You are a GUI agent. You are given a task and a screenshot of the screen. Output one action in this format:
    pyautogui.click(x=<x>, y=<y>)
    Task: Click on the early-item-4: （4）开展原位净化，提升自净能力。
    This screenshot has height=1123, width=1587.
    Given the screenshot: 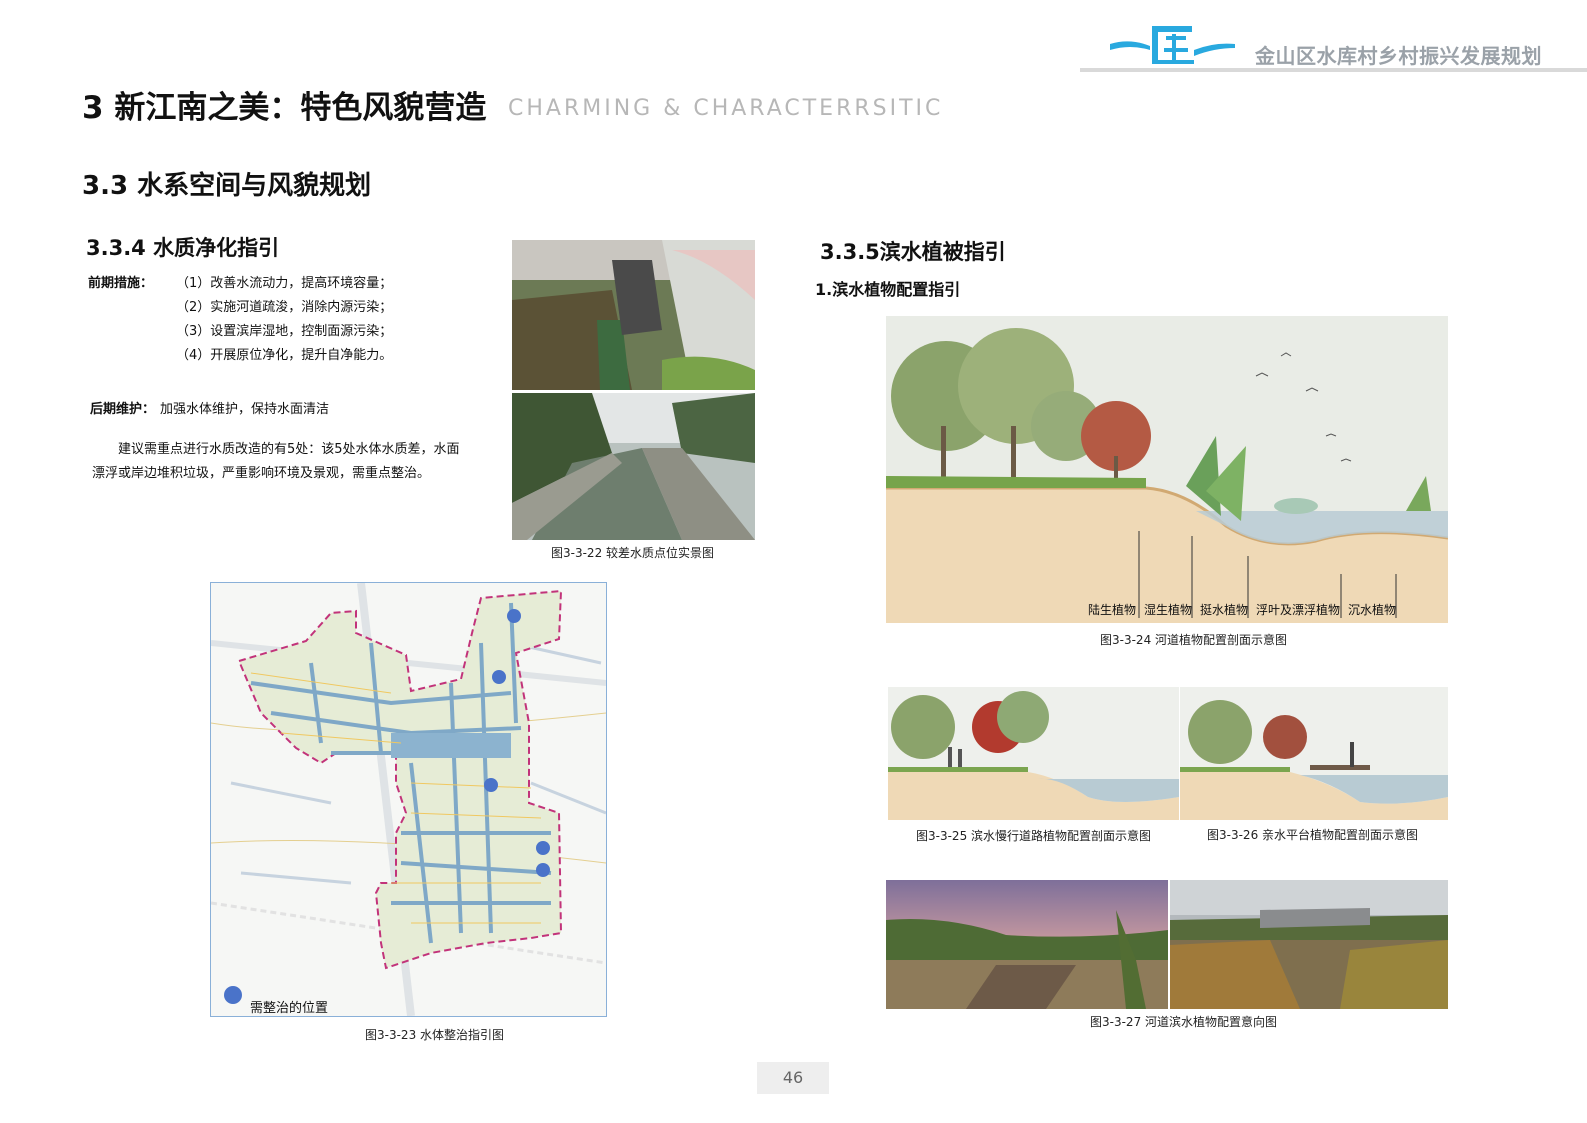 What is the action you would take?
    pyautogui.click(x=284, y=355)
    